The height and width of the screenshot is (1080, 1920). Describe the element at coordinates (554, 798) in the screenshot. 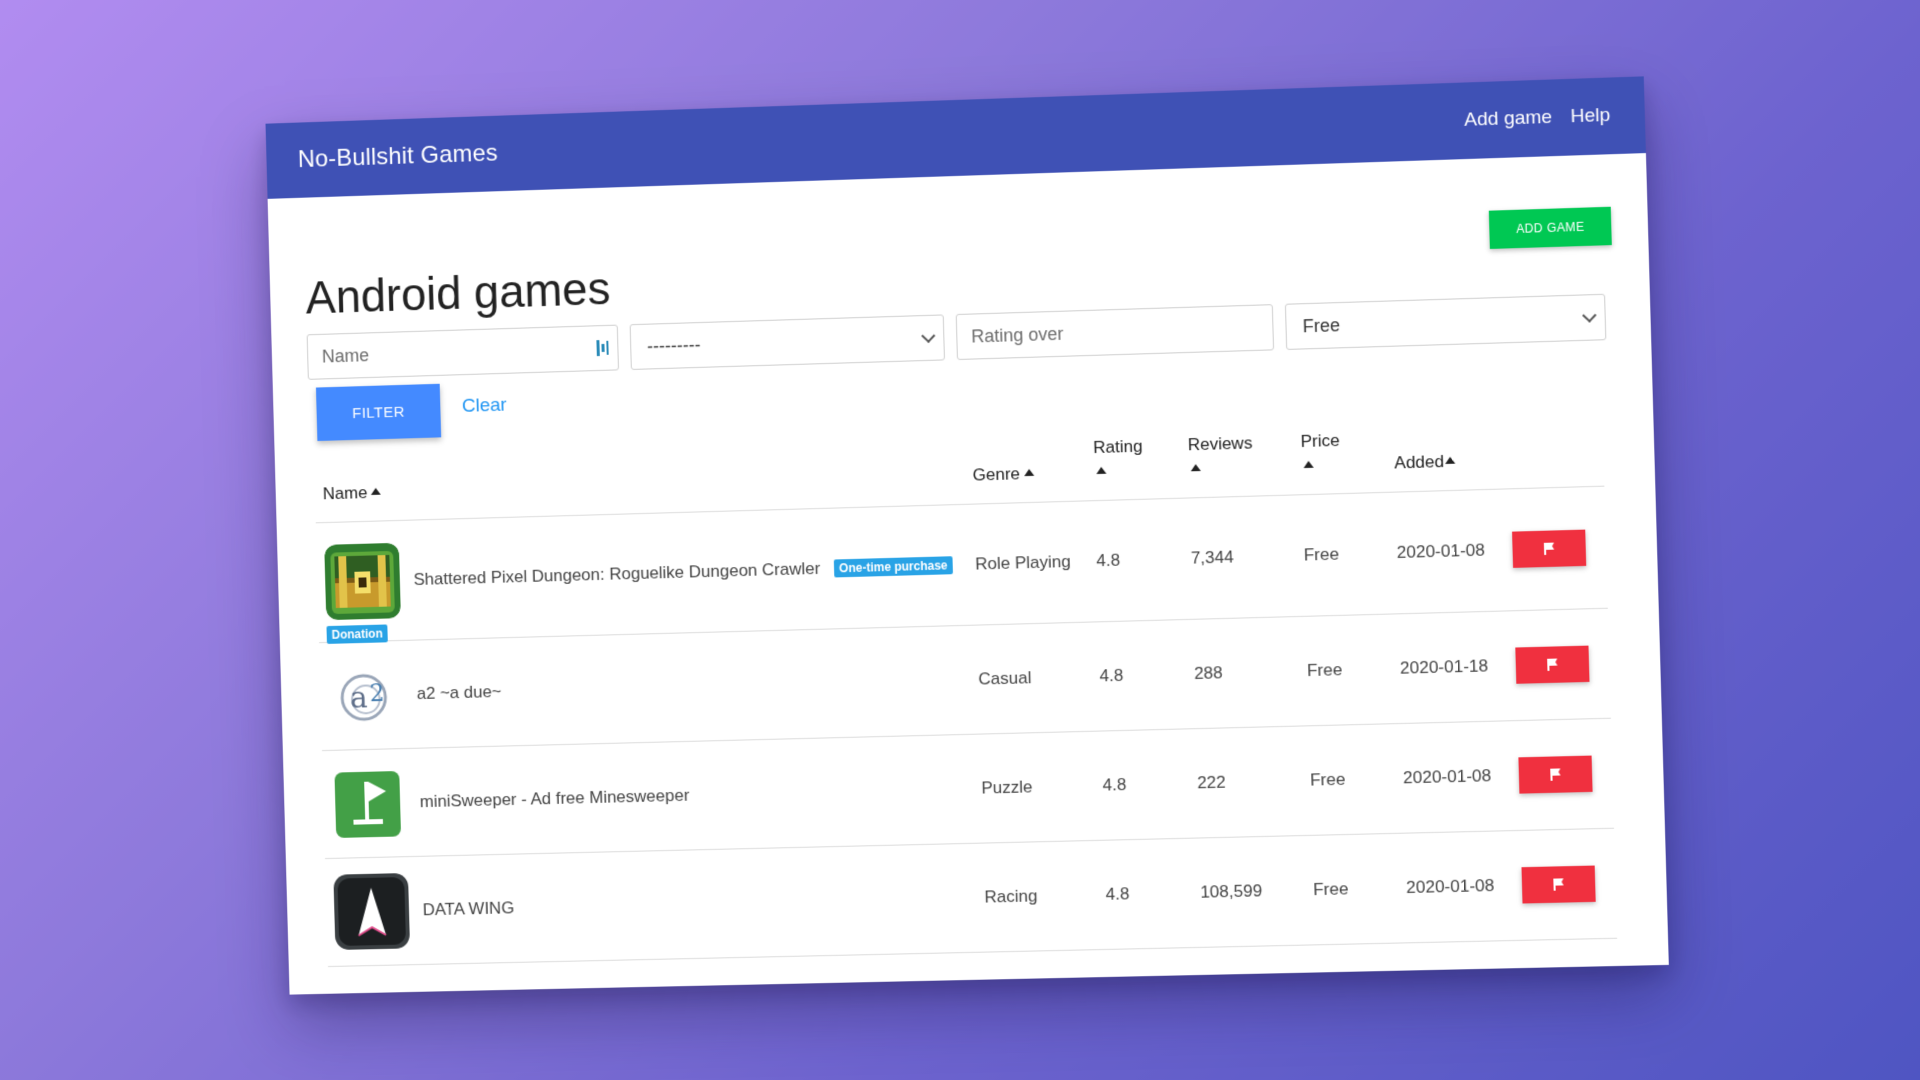

I see `game-name: miniSweeper - Ad free Minesweeper` at that location.